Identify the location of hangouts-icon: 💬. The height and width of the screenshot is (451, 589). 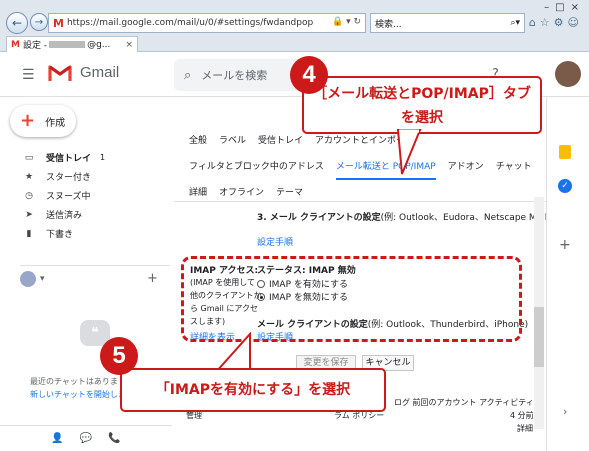
(86, 438).